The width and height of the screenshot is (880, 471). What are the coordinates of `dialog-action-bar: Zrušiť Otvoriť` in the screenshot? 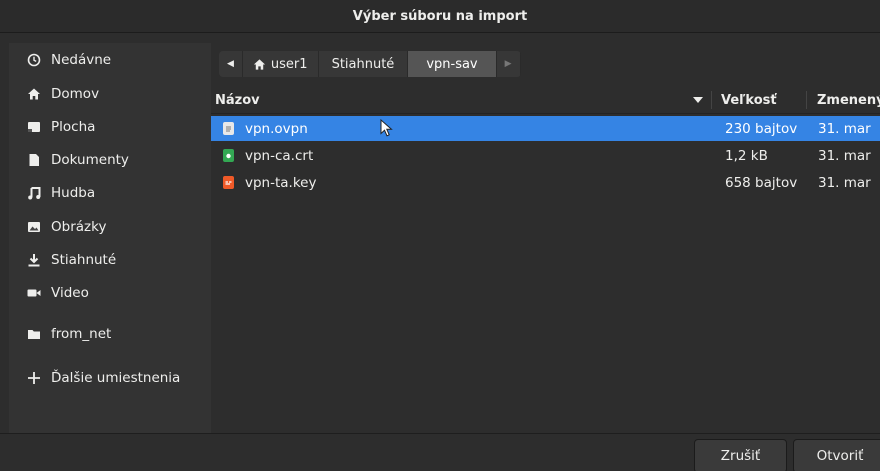 It's located at (440, 452).